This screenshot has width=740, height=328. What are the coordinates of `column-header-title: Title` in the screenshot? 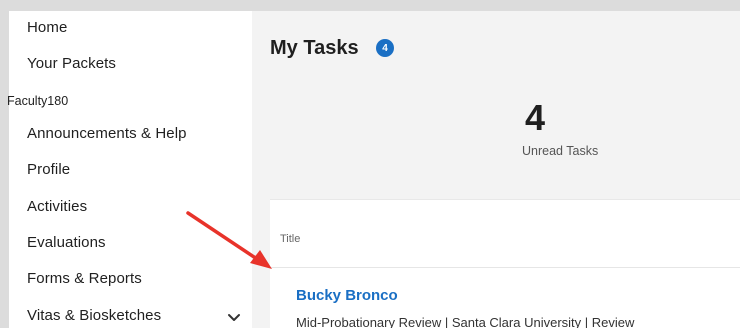 It's located at (290, 239).